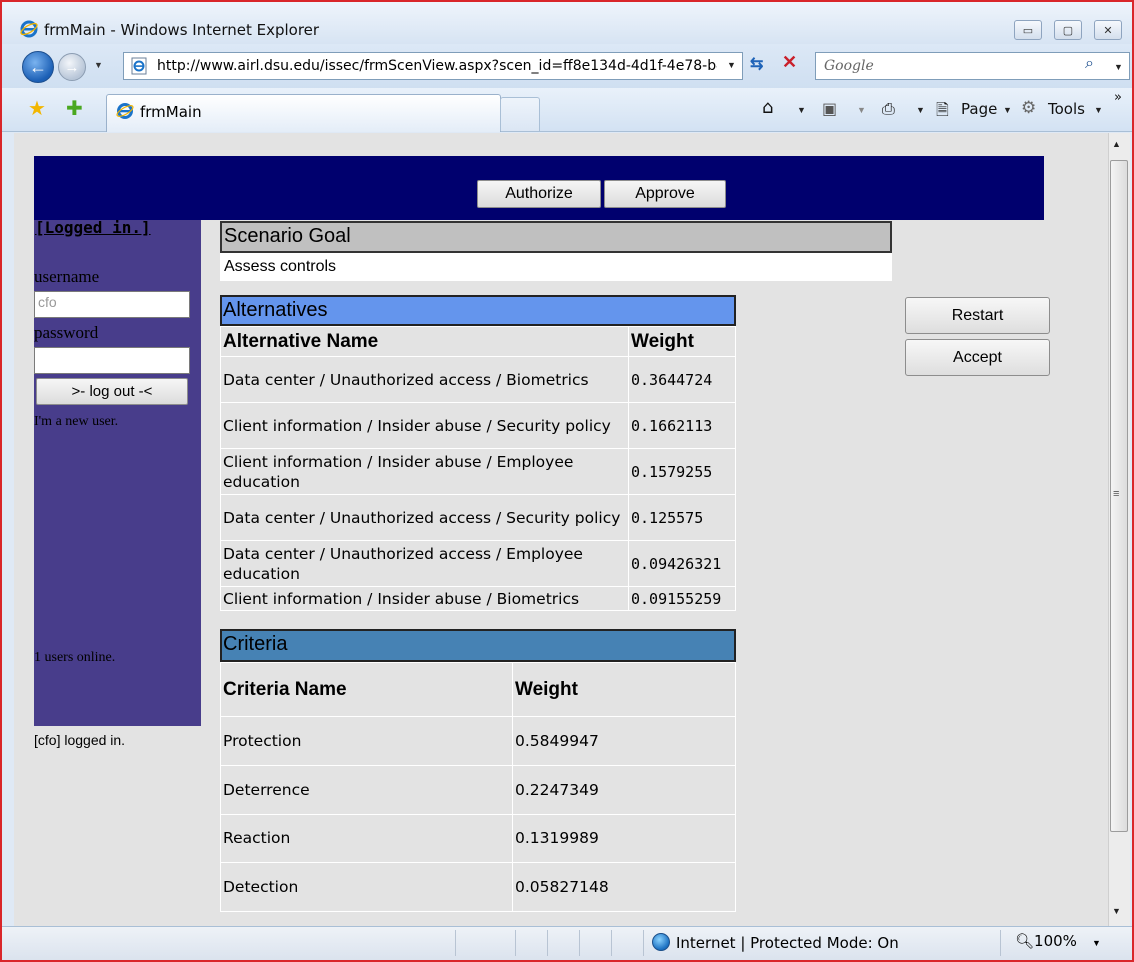 The image size is (1134, 962). I want to click on maximize-icon: ▢, so click(1068, 30).